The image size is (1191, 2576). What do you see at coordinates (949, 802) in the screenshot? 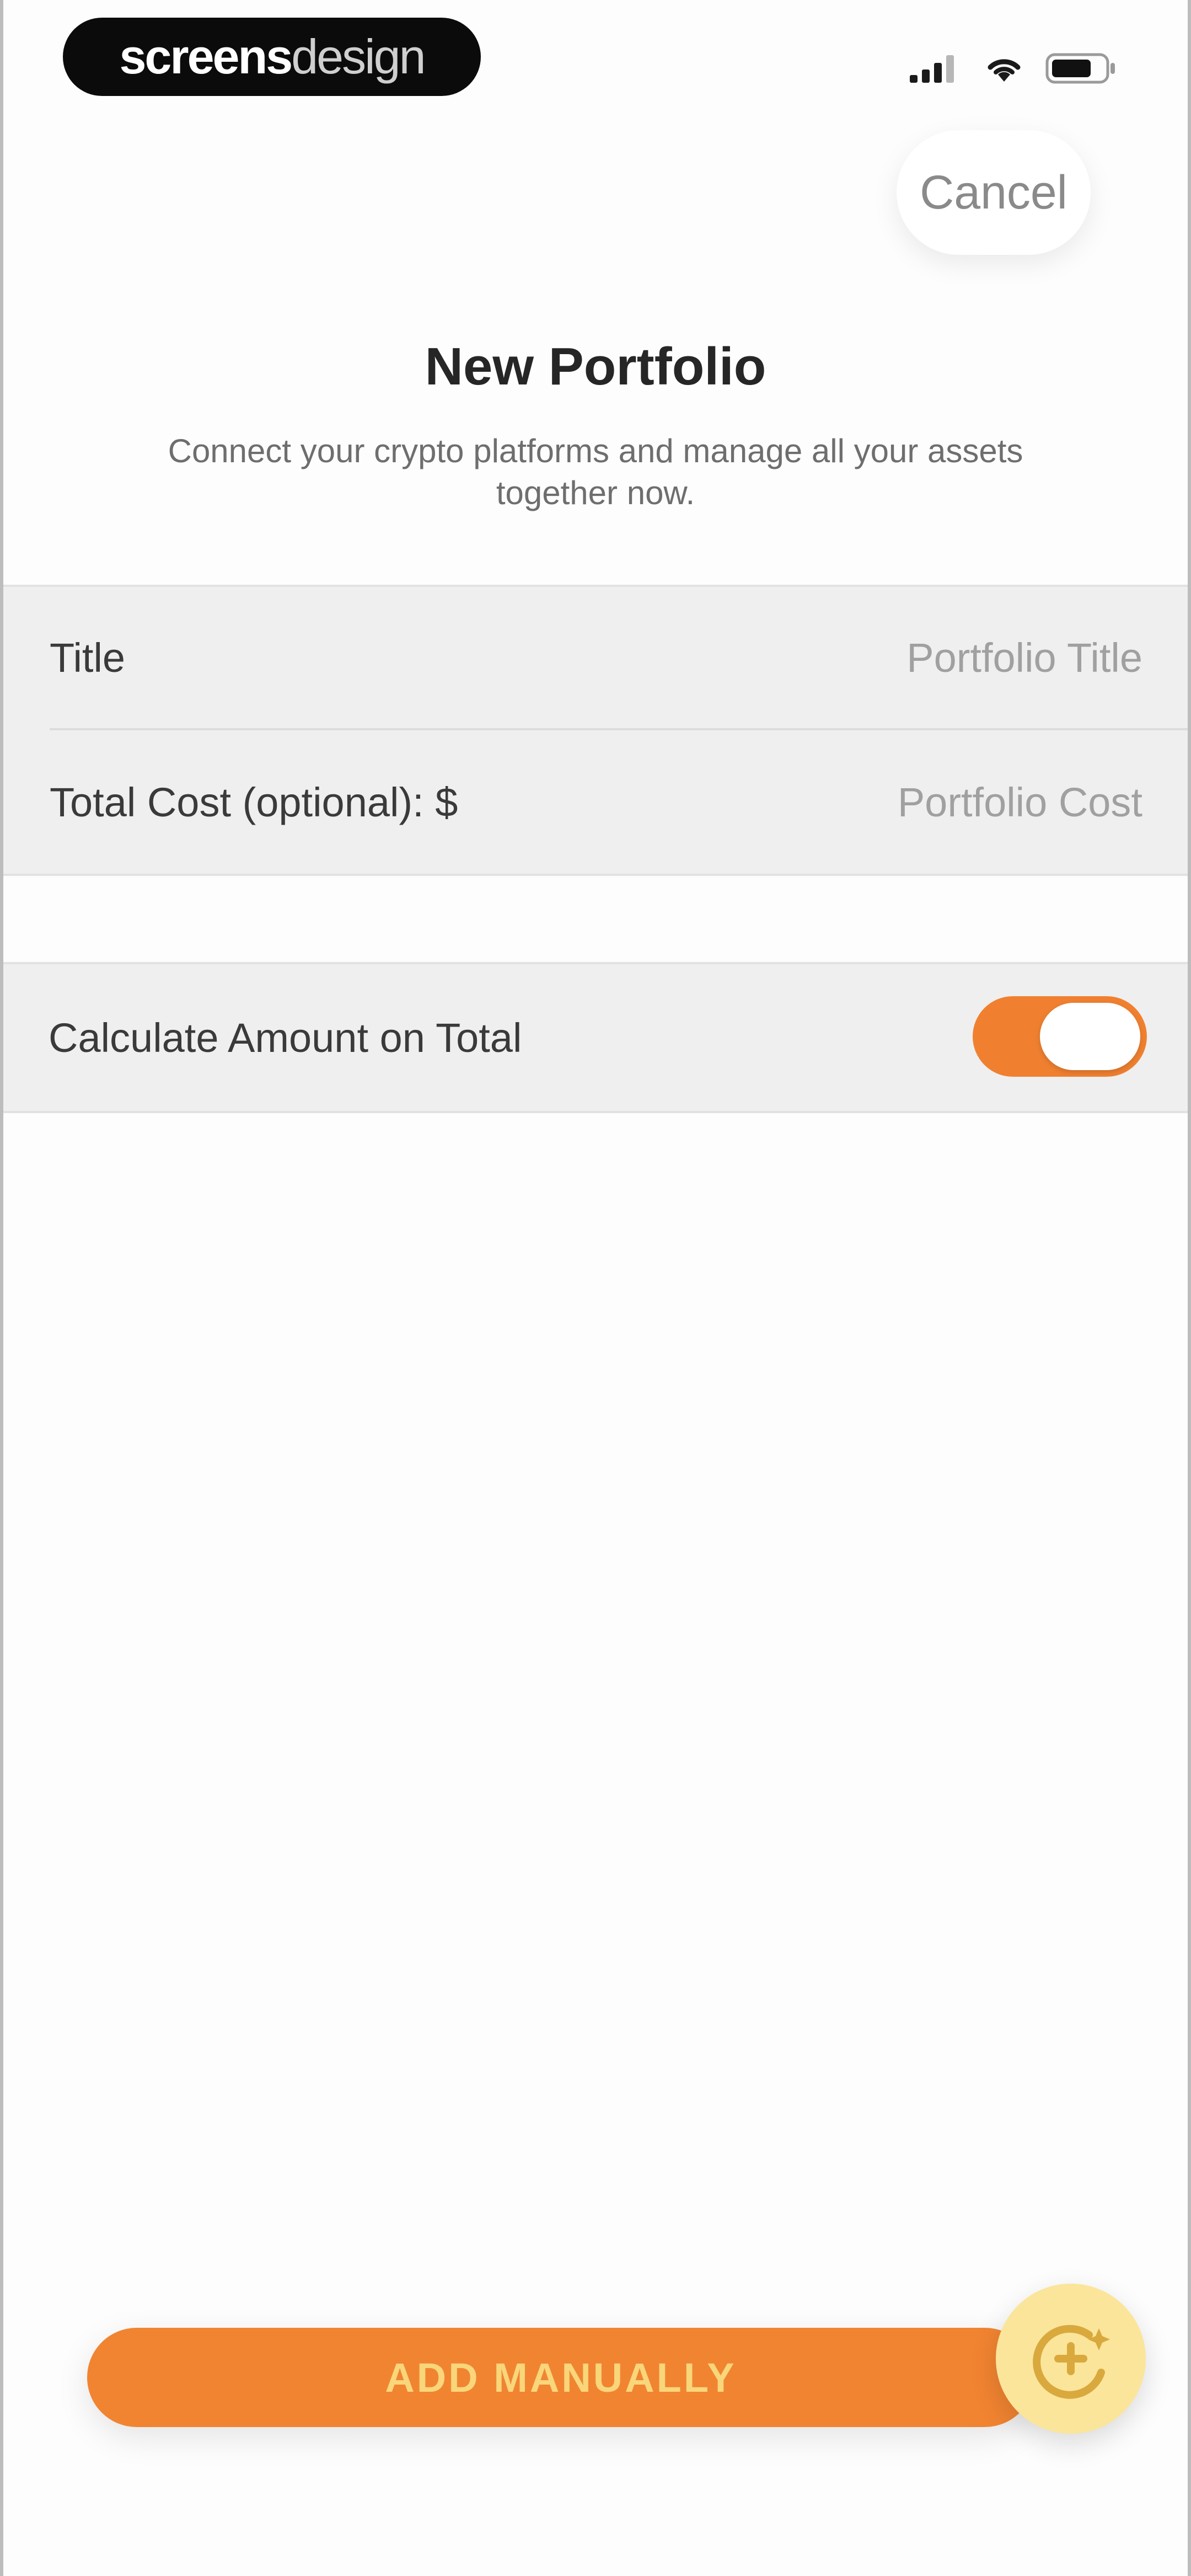
I see `portfolio-cost-input` at bounding box center [949, 802].